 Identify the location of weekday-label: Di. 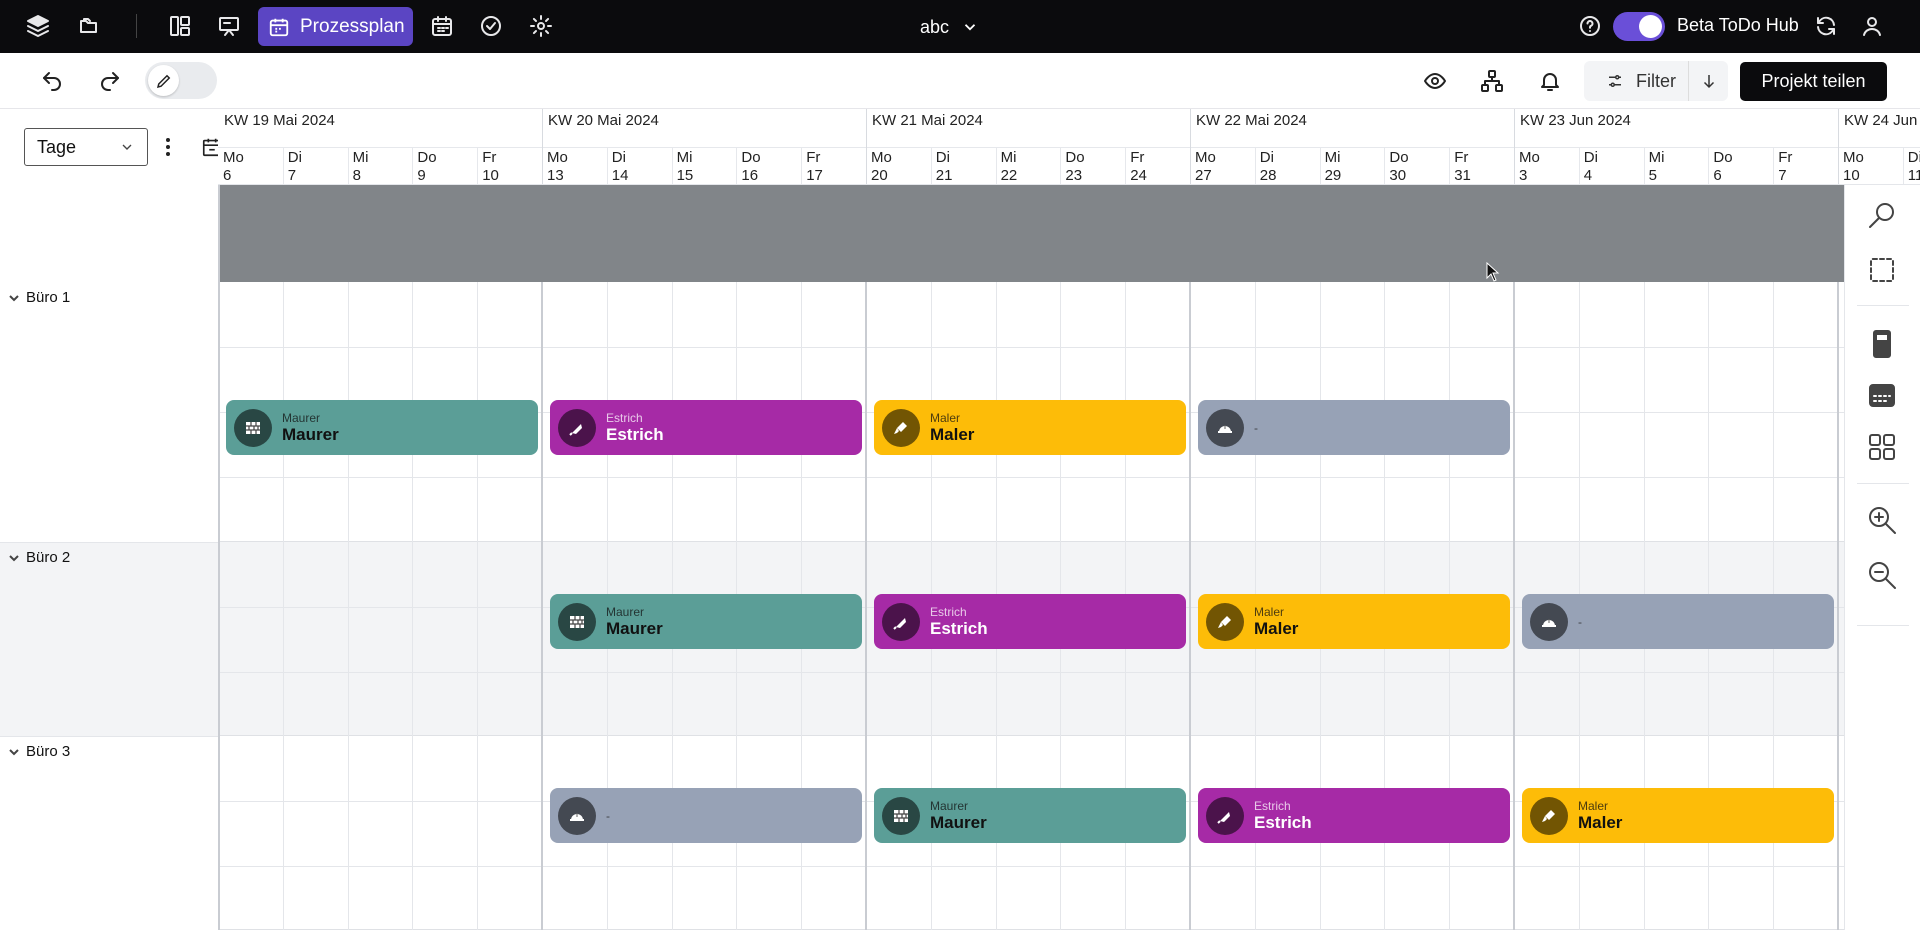
(294, 157).